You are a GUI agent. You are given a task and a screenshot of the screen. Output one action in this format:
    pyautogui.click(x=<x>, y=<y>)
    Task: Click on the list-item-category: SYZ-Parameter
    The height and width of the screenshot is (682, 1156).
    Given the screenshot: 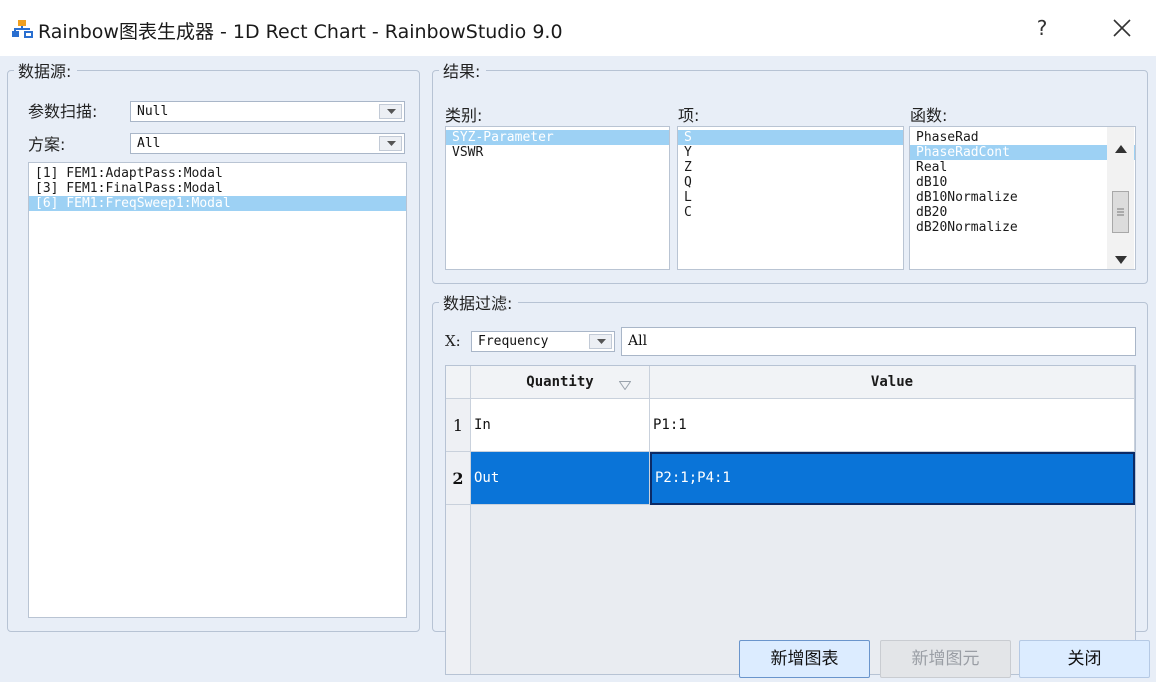 What is the action you would take?
    pyautogui.click(x=557, y=137)
    